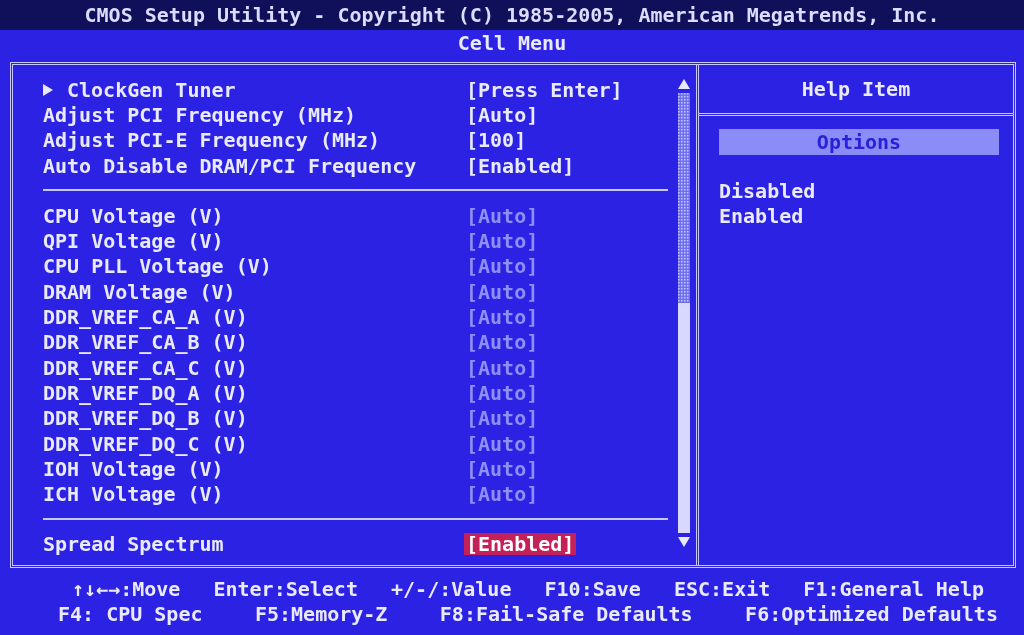 Image resolution: width=1024 pixels, height=635 pixels. What do you see at coordinates (48, 89) in the screenshot?
I see `triangle-icon` at bounding box center [48, 89].